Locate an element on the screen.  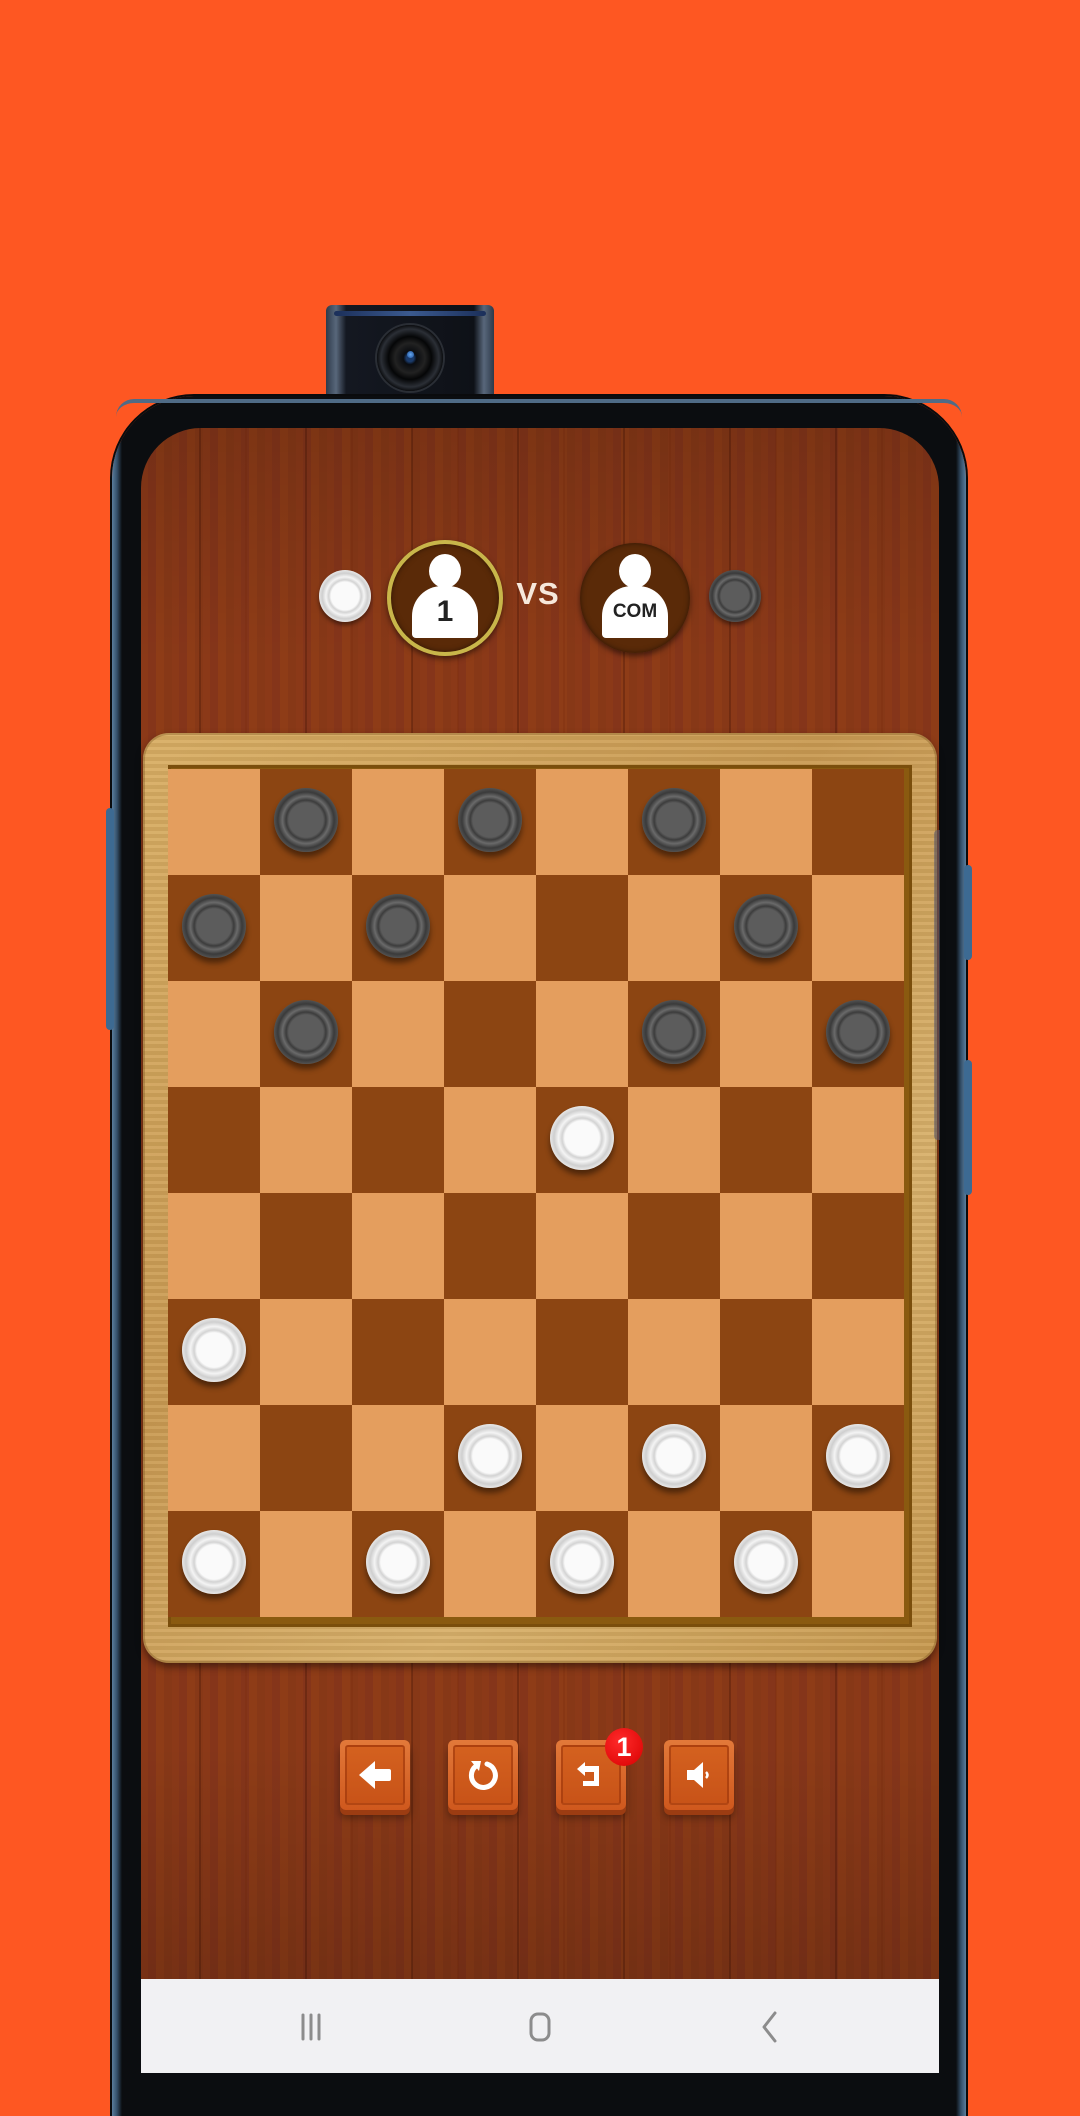
side-button is located at coordinates (968, 1127).